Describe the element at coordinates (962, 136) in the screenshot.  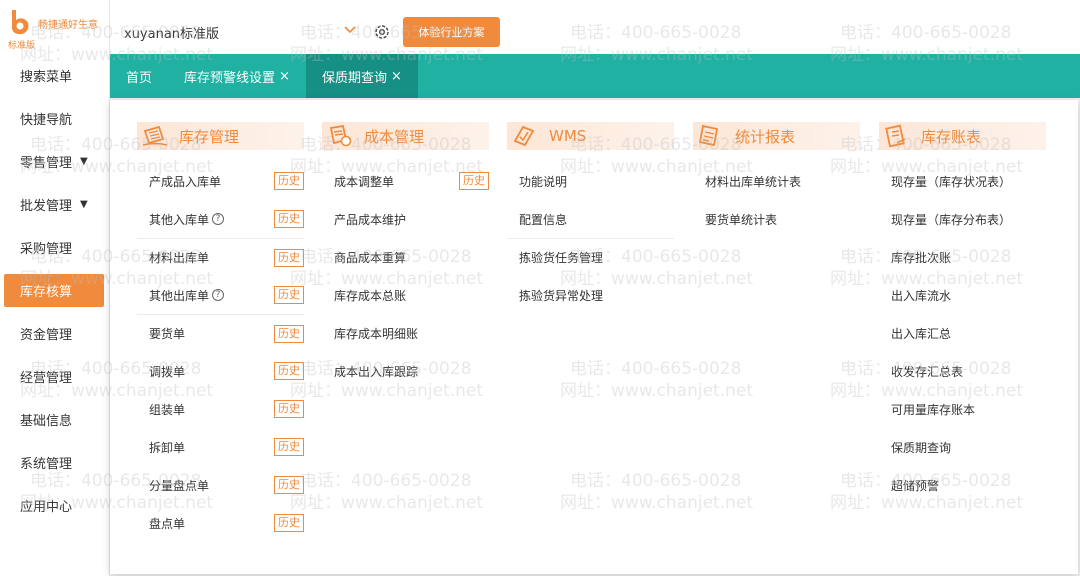
I see `menu-column-header: 库存账表` at that location.